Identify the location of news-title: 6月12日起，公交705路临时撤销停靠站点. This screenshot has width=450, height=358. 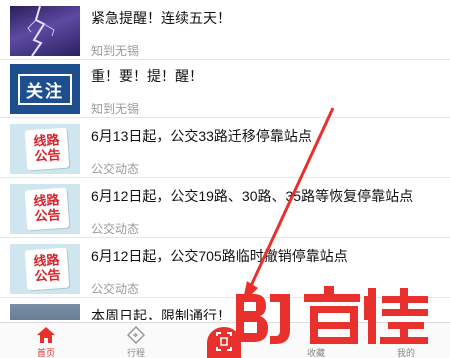
(219, 256).